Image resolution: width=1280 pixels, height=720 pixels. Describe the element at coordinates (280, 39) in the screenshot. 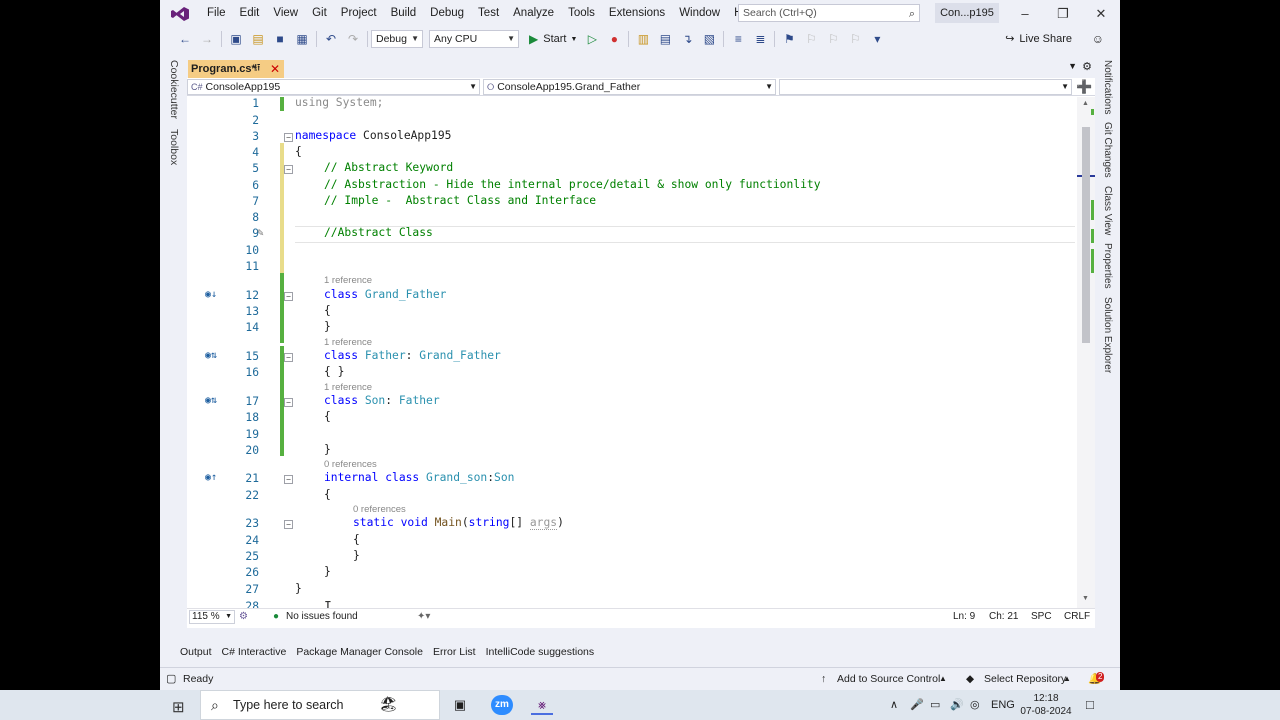

I see `save-icon: ■` at that location.